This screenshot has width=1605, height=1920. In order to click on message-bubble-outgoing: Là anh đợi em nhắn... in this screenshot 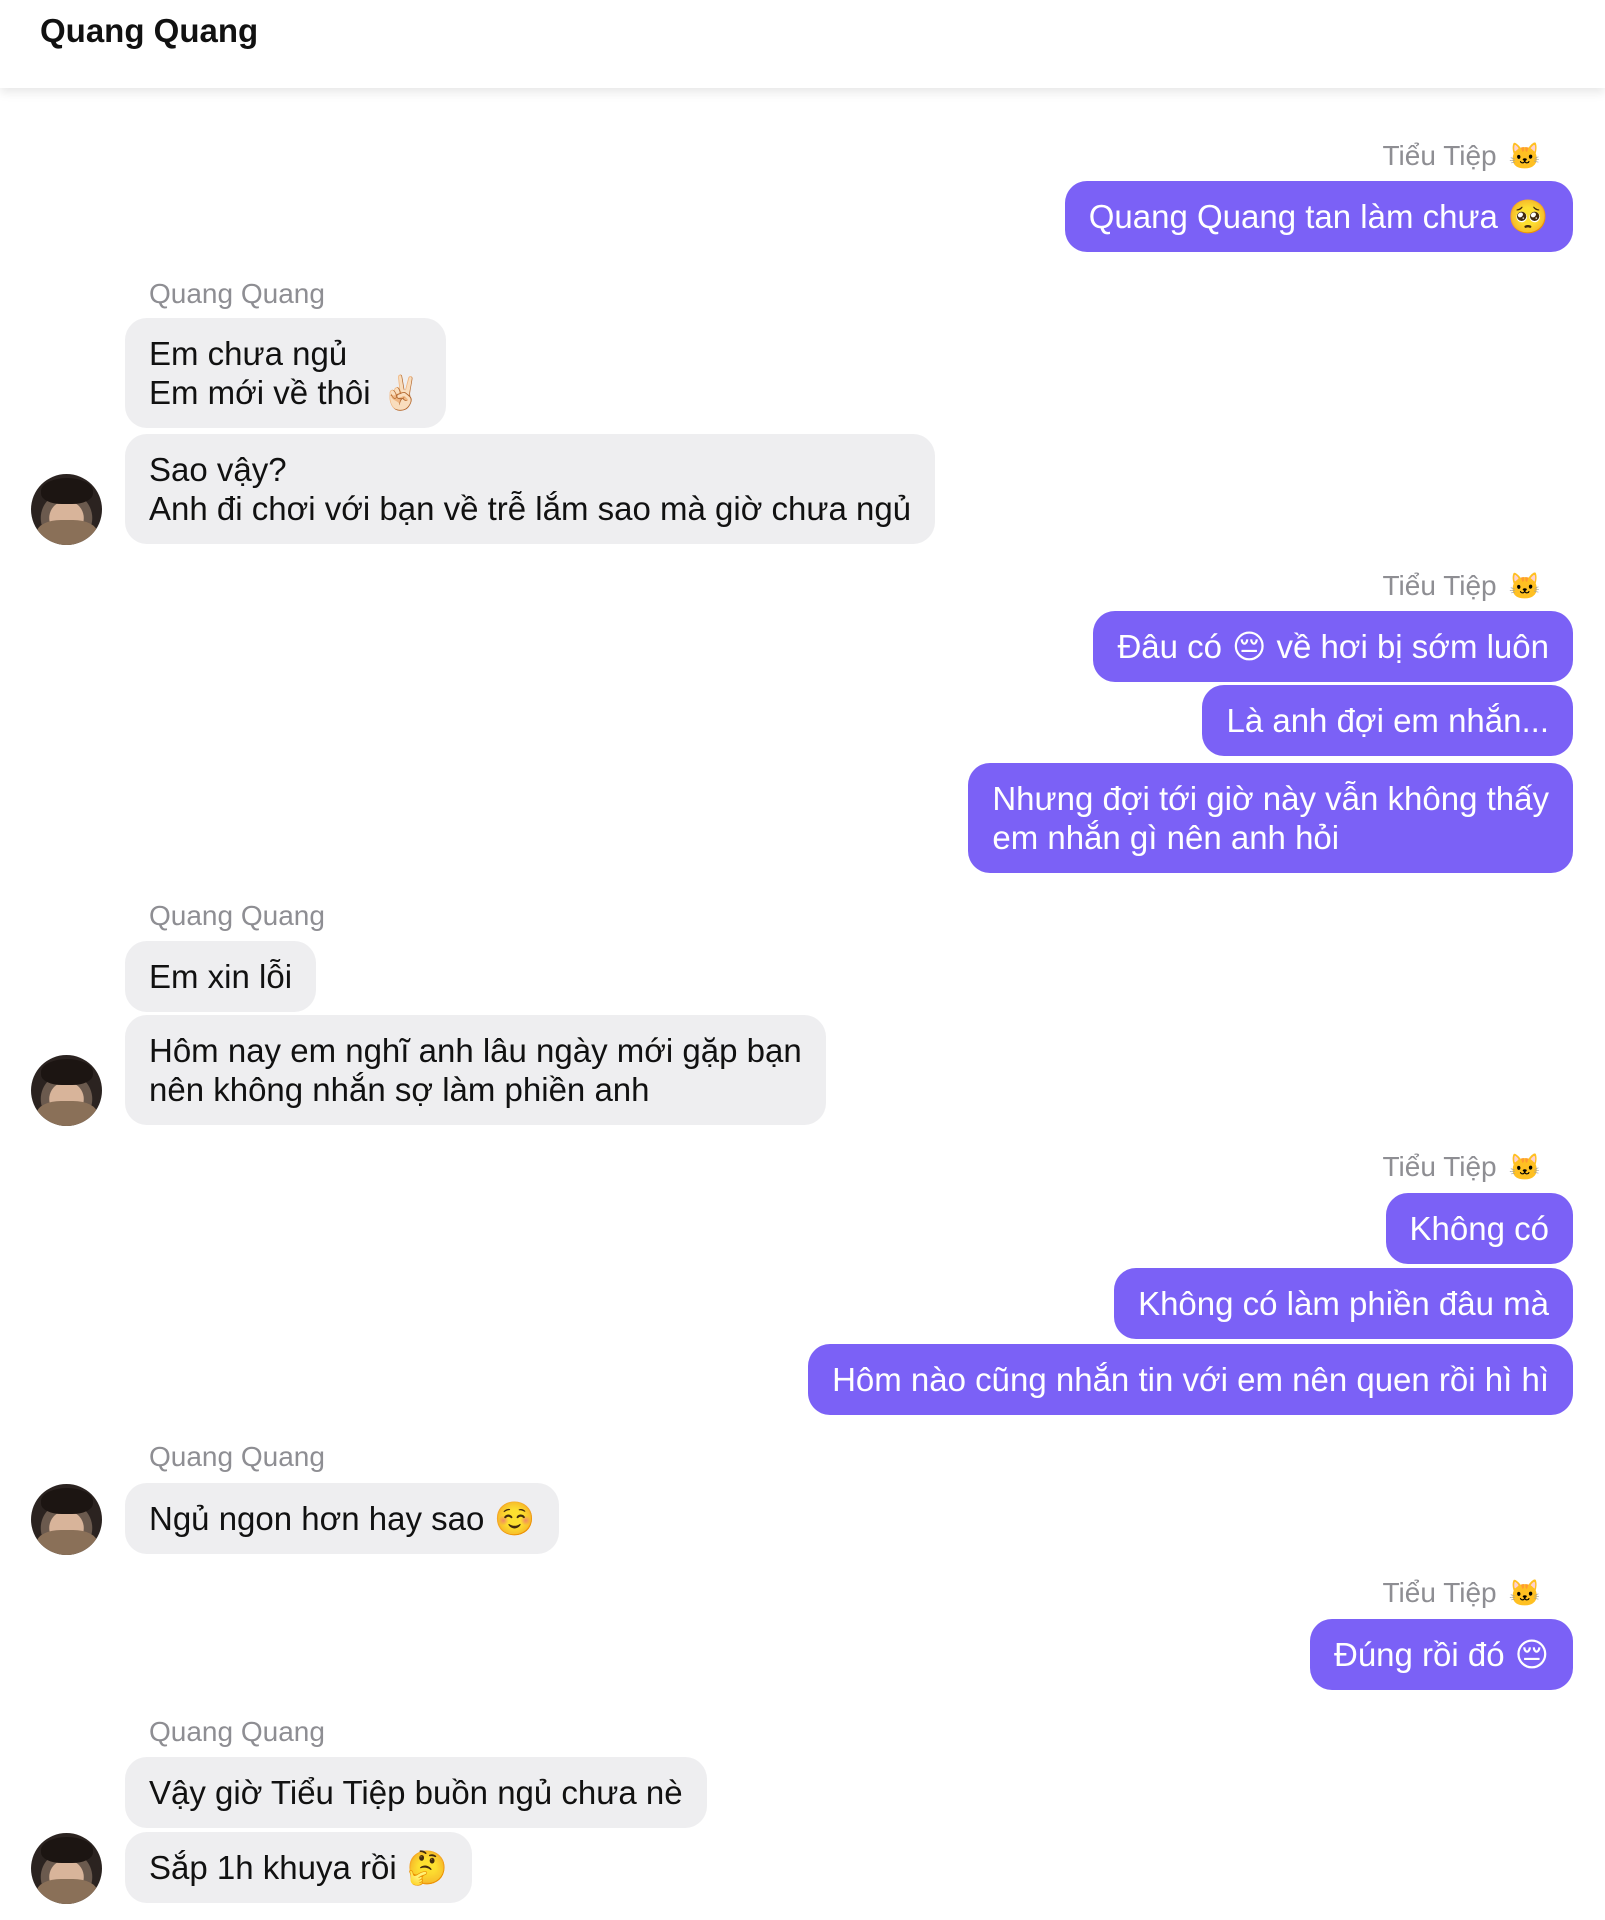, I will do `click(1387, 720)`.